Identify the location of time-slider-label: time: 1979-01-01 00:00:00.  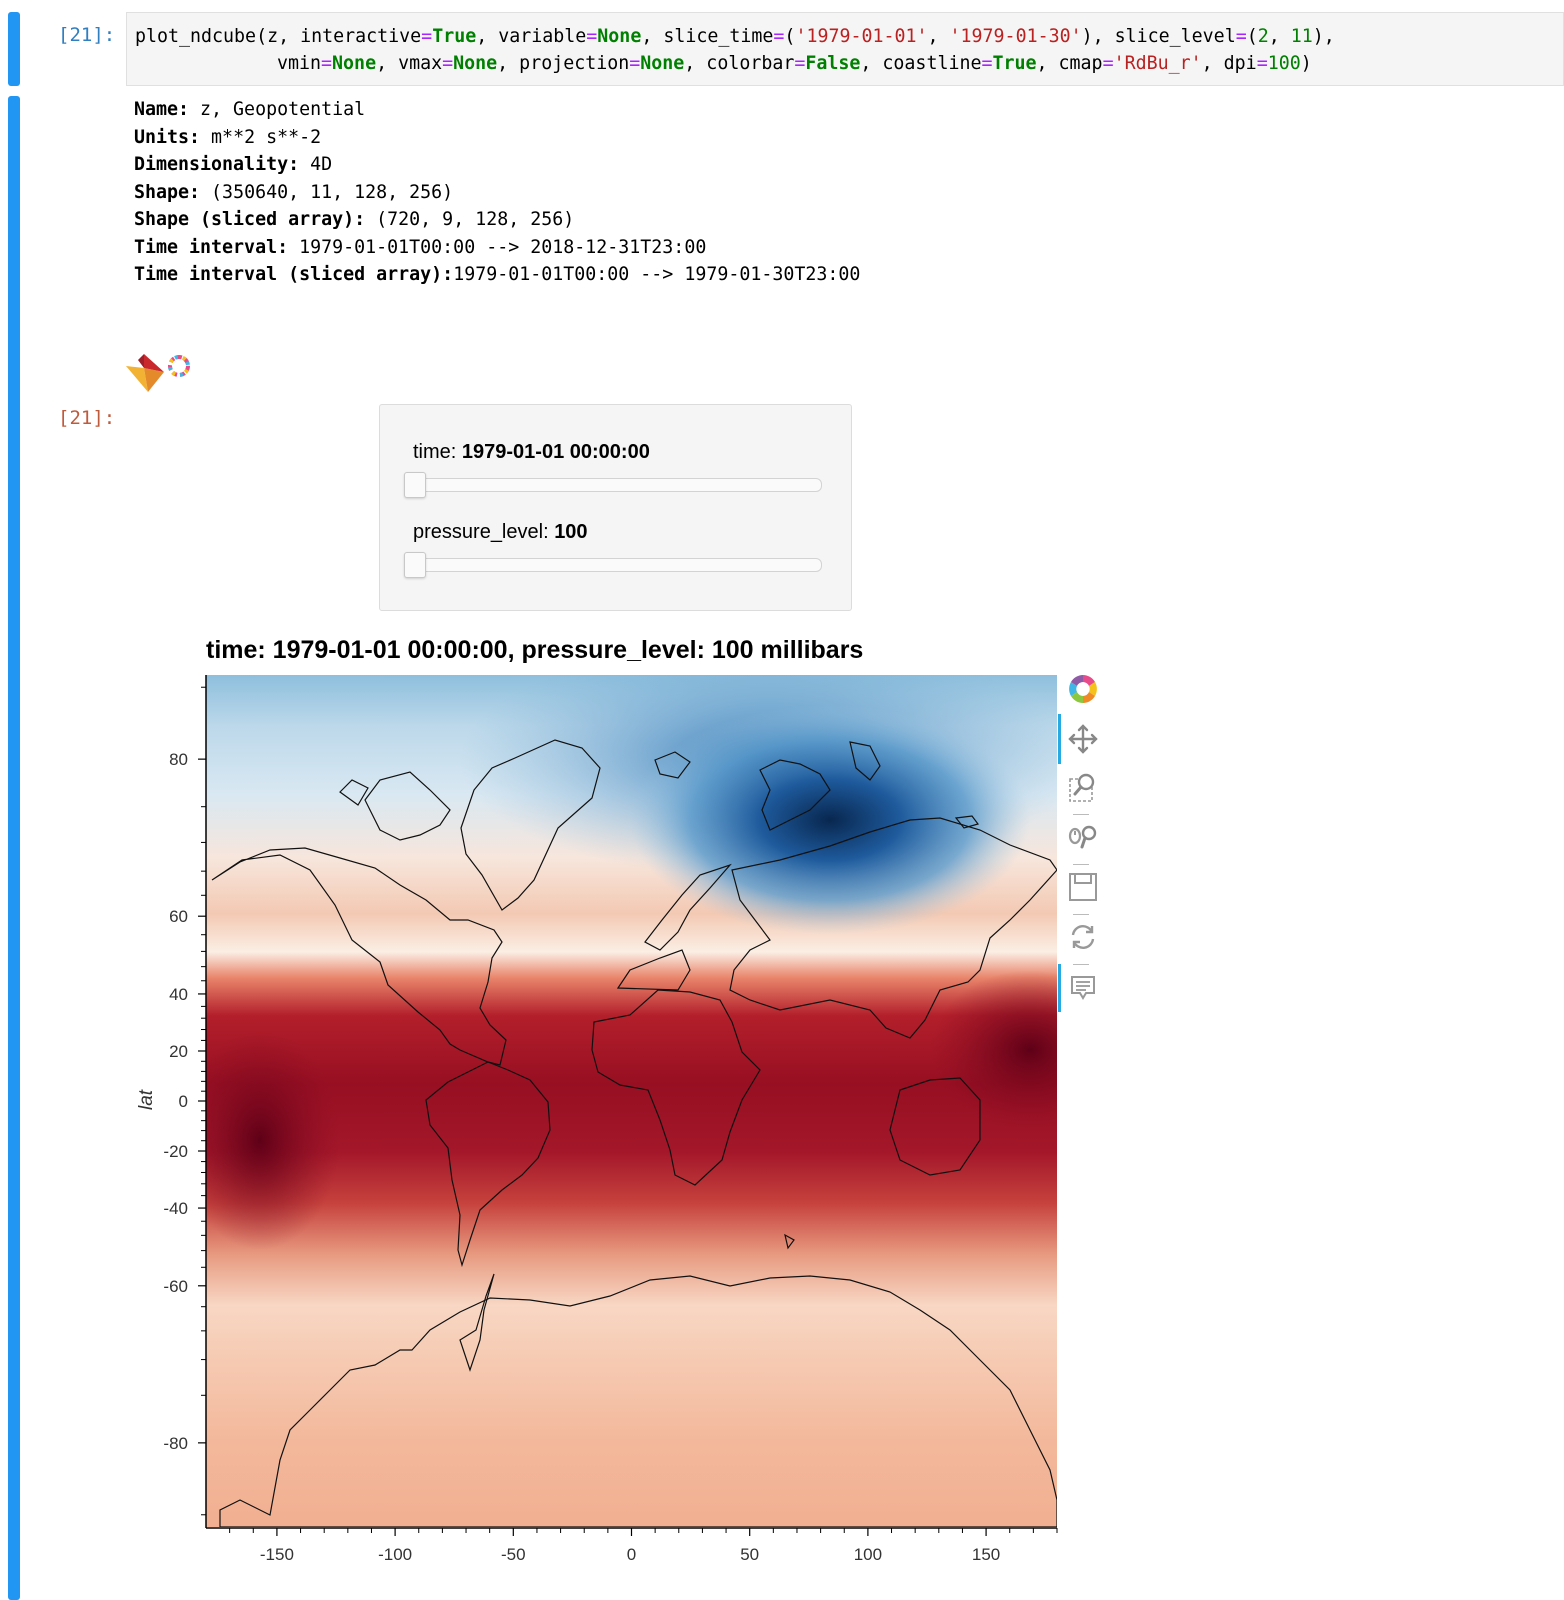
(531, 452).